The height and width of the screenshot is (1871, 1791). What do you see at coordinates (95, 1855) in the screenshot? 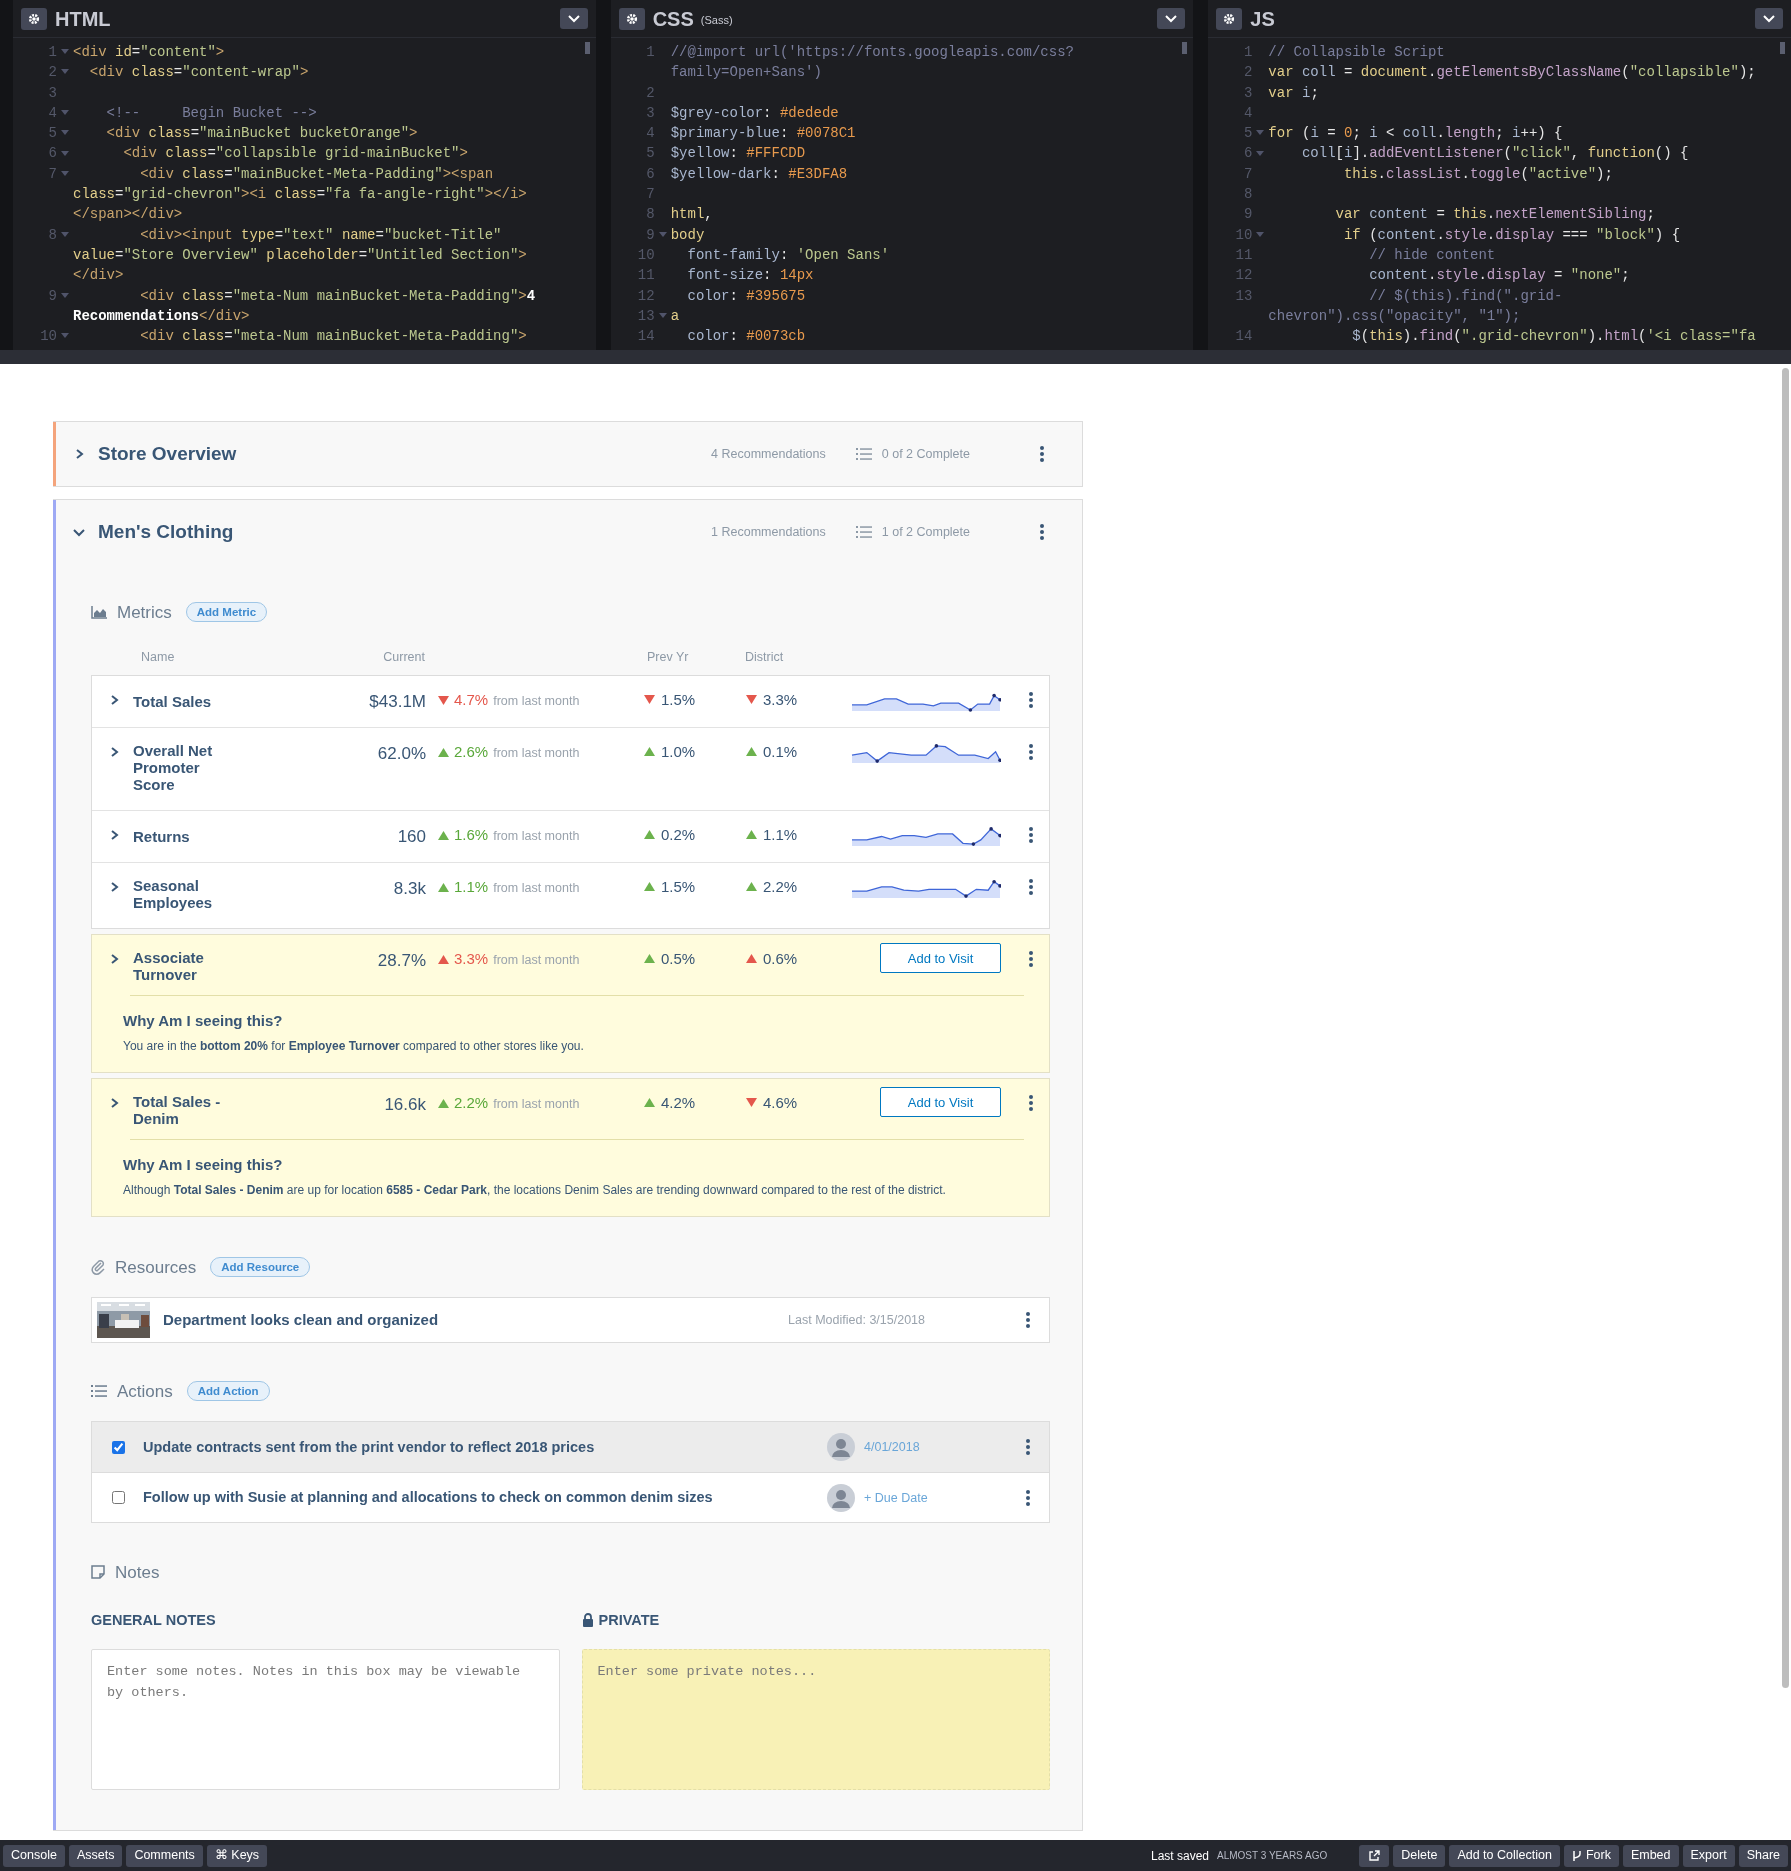
I see `toolbar-button: Assets` at bounding box center [95, 1855].